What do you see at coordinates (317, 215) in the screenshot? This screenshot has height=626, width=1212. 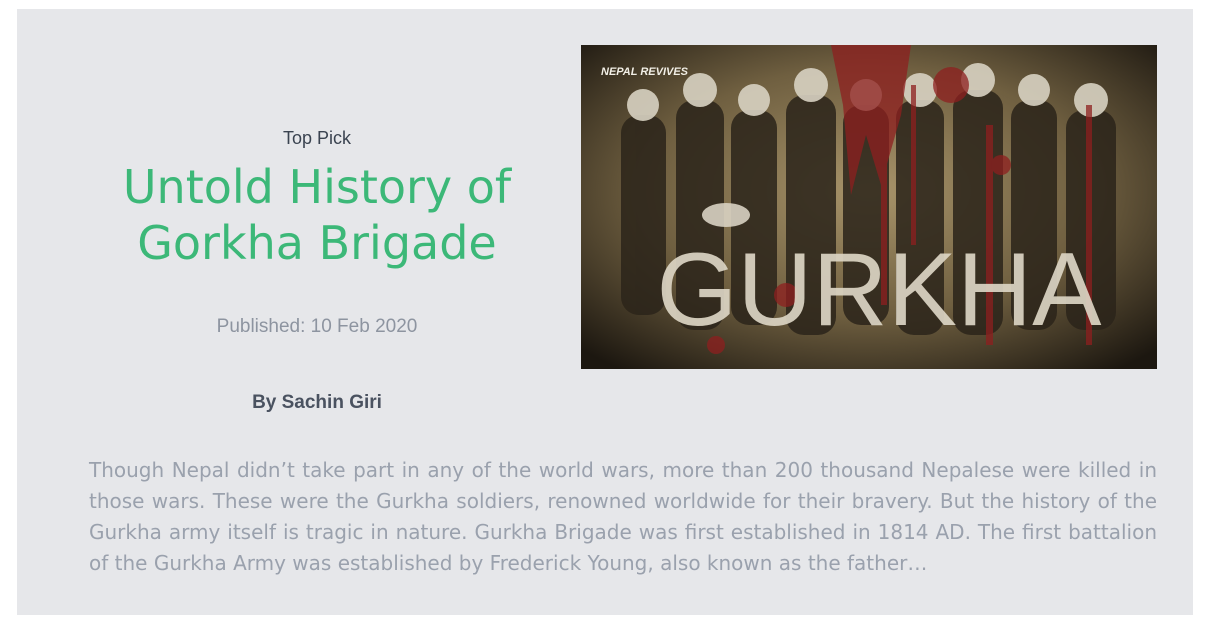 I see `article-title: Untold History of Gorkha Brigade` at bounding box center [317, 215].